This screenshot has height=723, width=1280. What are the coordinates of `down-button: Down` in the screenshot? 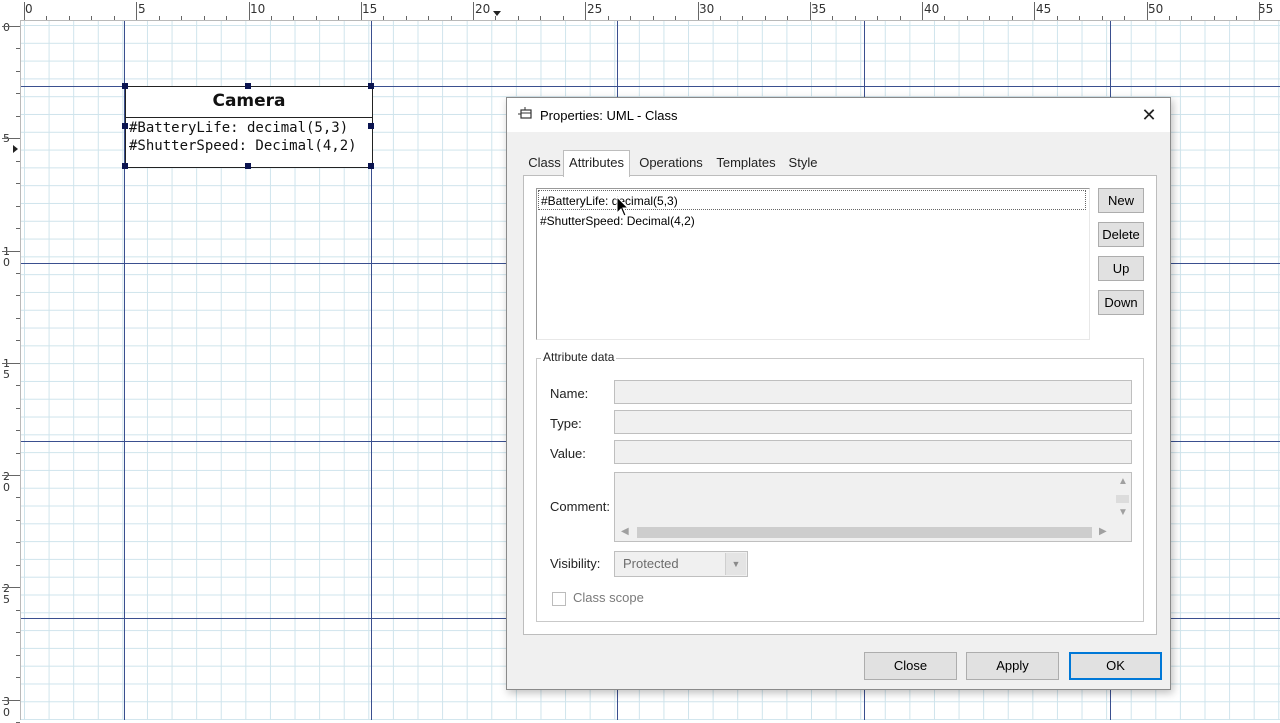 It's located at (1121, 302).